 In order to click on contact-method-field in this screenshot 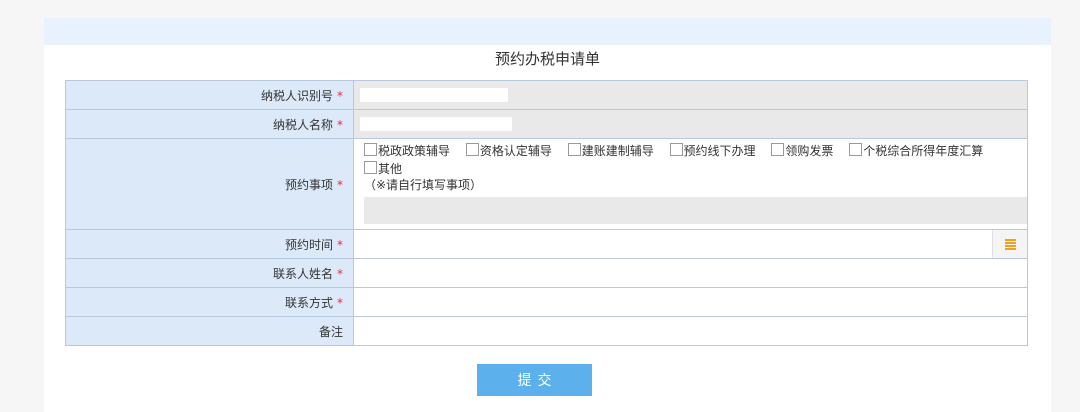, I will do `click(690, 302)`.